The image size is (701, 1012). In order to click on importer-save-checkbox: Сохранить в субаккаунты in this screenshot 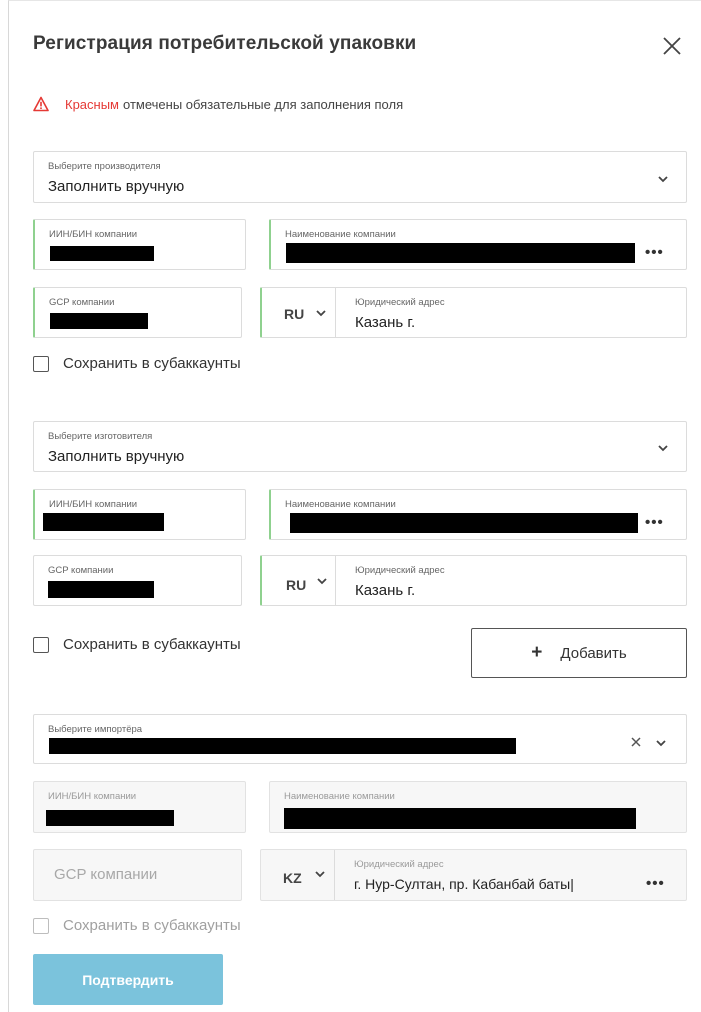, I will do `click(137, 925)`.